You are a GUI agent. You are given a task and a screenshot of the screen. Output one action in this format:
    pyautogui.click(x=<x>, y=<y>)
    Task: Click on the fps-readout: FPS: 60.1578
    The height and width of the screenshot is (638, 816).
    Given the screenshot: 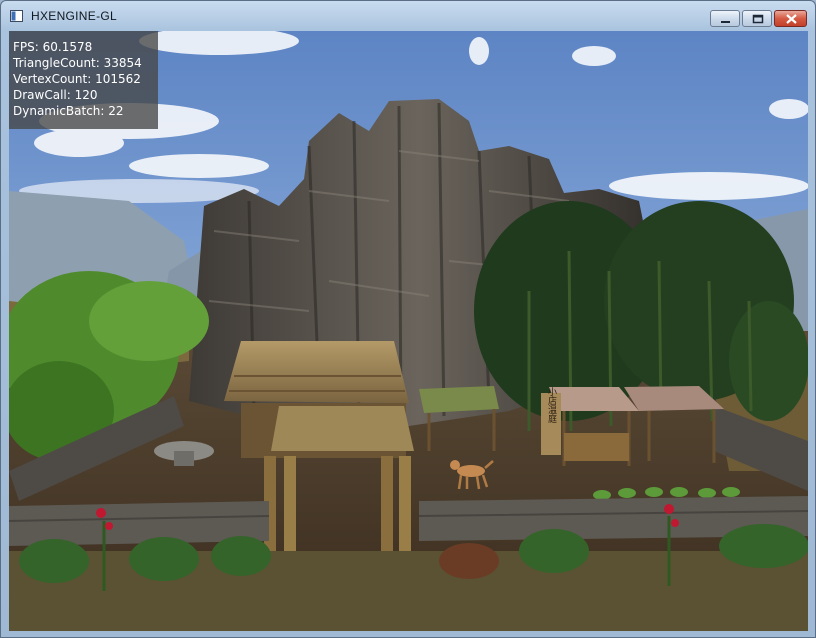 What is the action you would take?
    pyautogui.click(x=53, y=47)
    